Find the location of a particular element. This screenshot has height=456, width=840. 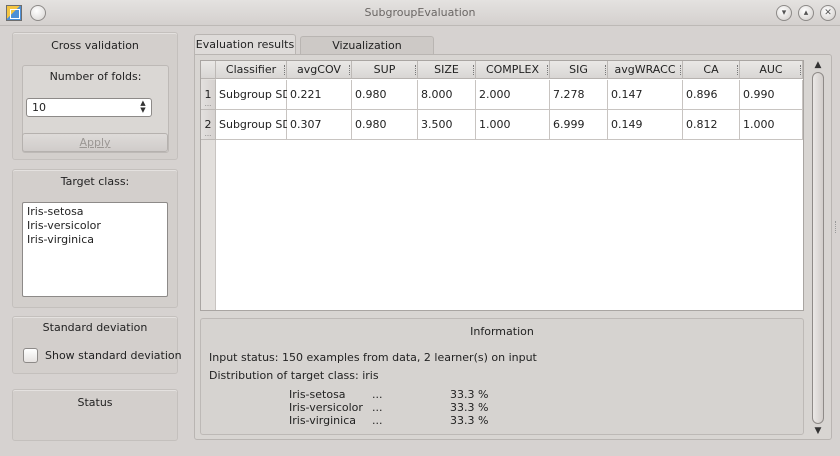

table-cell: 0.896 is located at coordinates (711, 95).